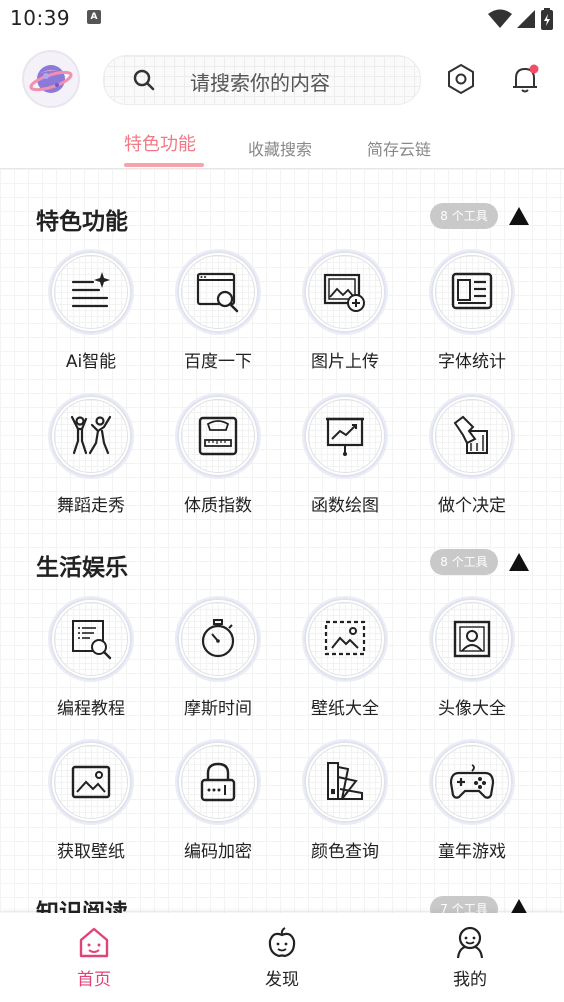  I want to click on header: 请搜索你的内容, so click(282, 80).